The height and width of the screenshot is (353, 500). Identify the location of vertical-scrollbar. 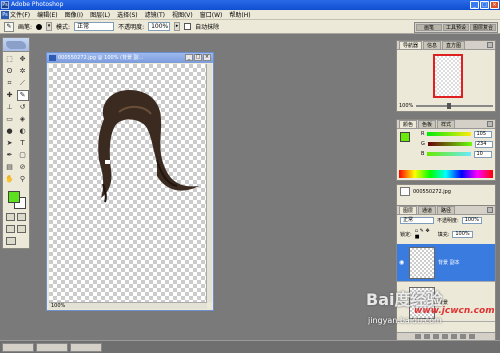
(209, 183).